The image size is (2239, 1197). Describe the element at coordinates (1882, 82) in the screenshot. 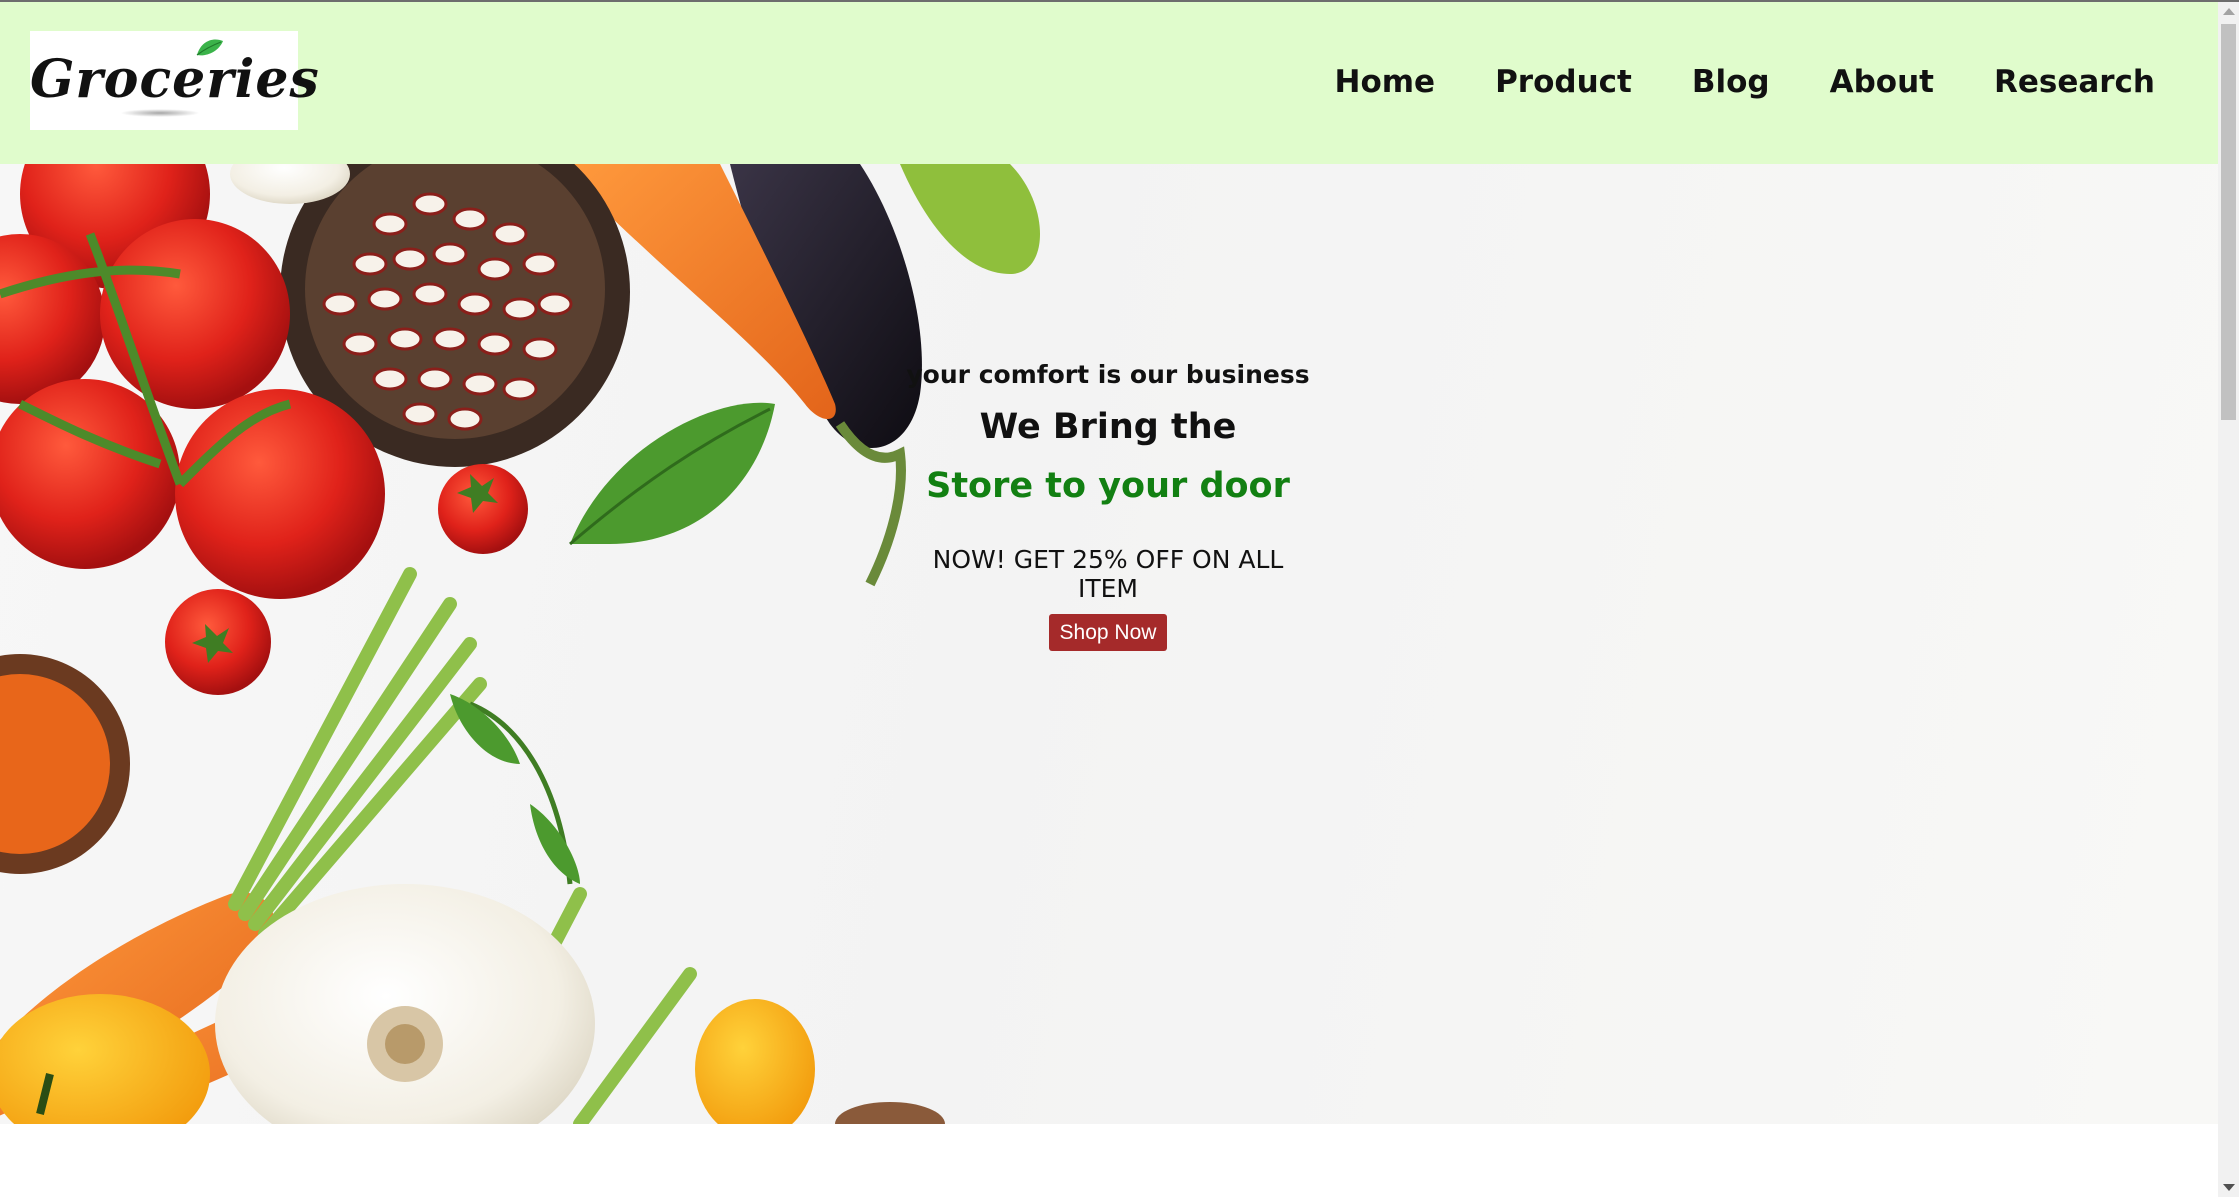

I see `nav-link-about: About` at that location.